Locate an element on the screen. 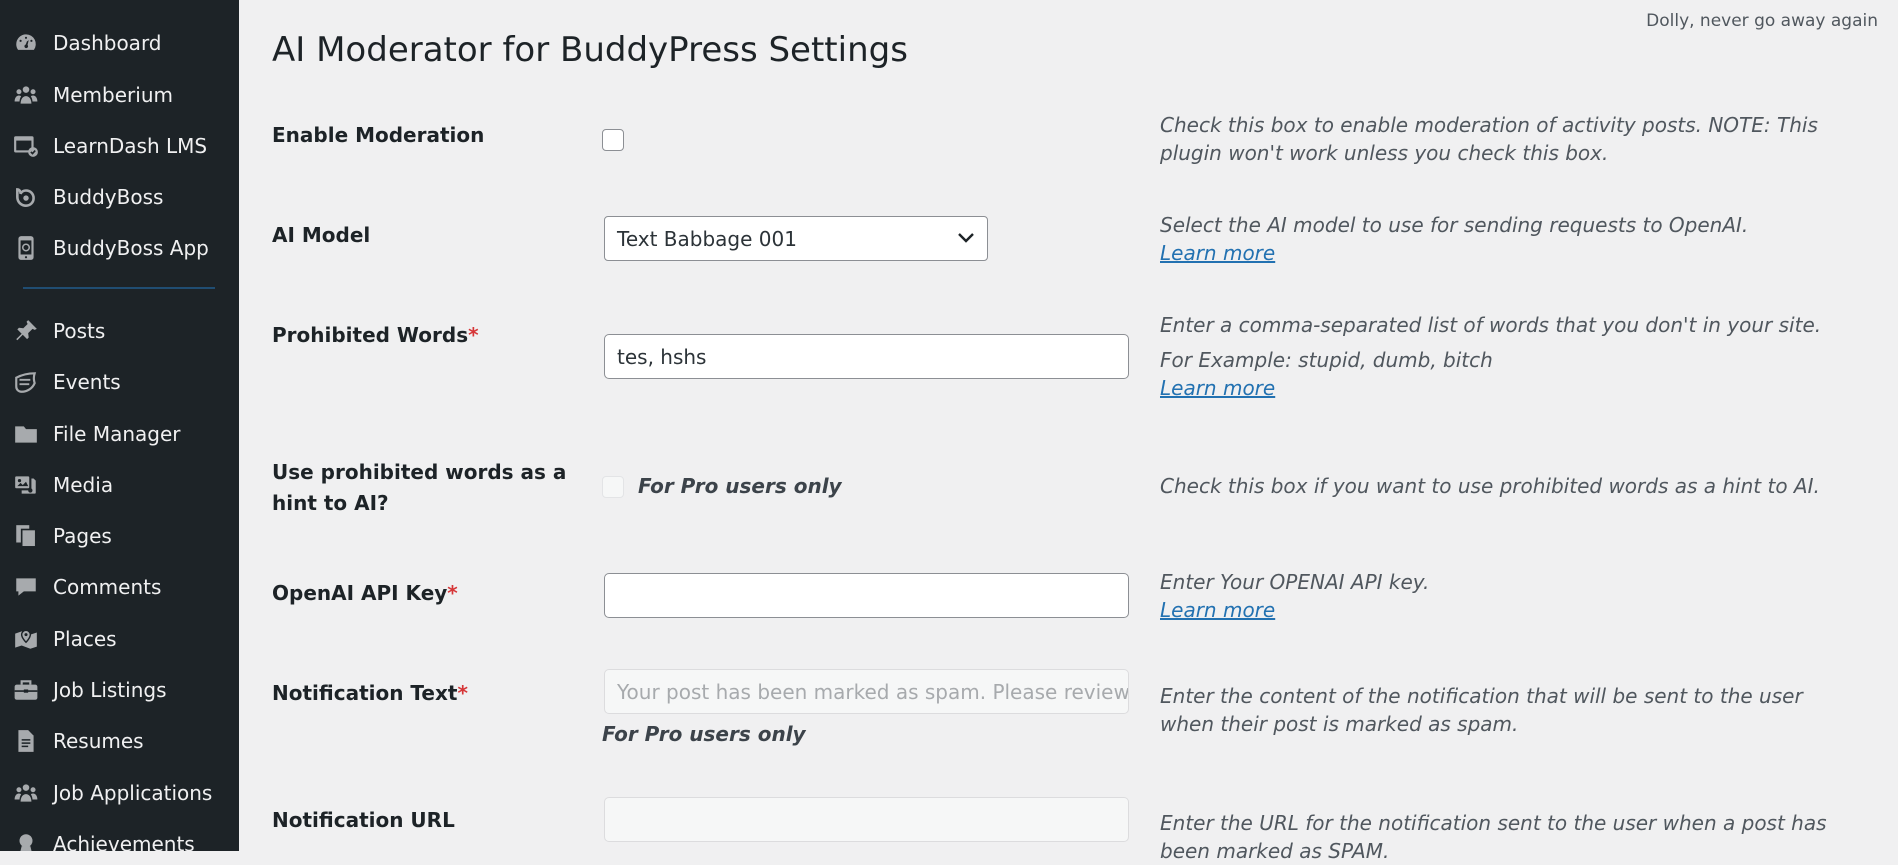  sidebar-item-pages: Pages is located at coordinates (119, 536).